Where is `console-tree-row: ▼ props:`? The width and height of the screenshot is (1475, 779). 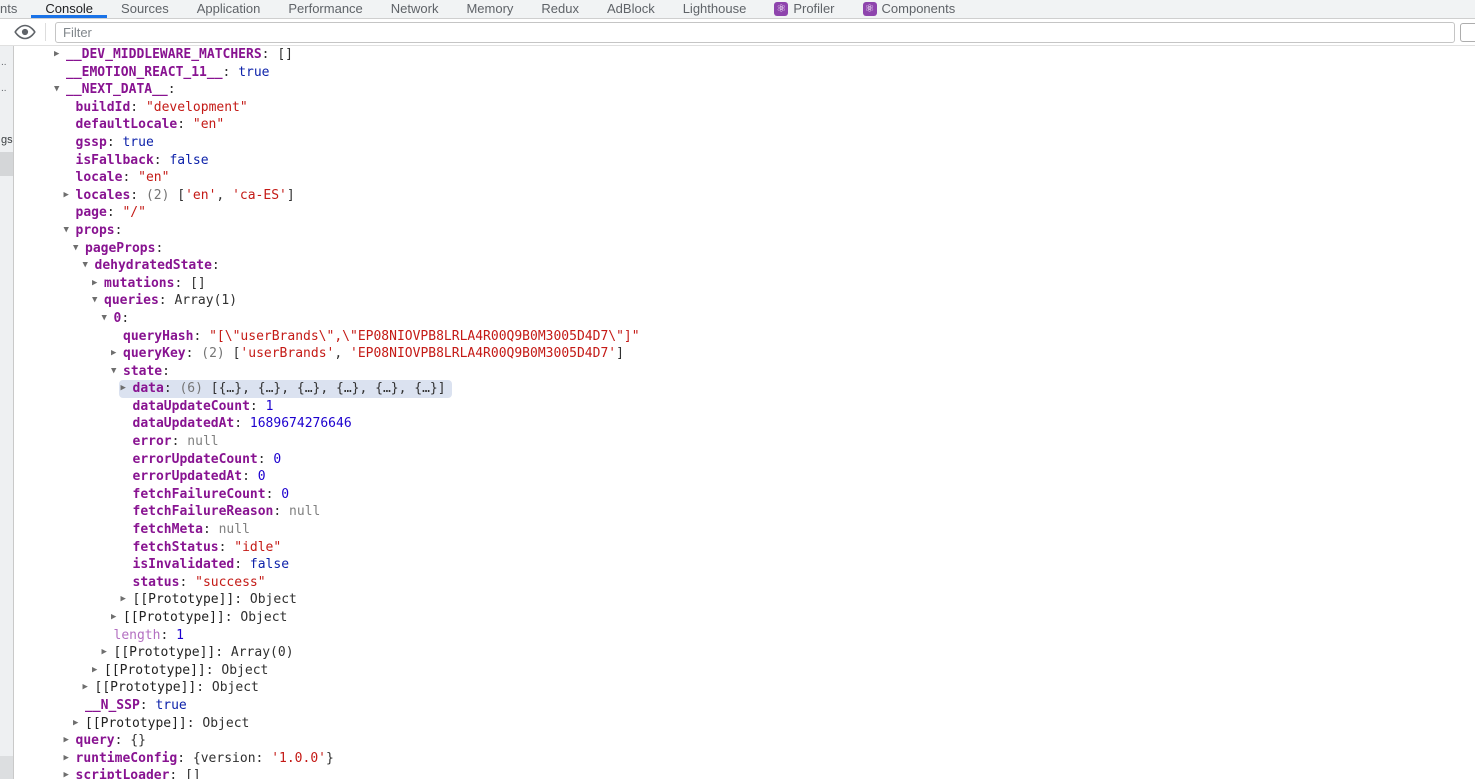
console-tree-row: ▼ props: is located at coordinates (744, 231).